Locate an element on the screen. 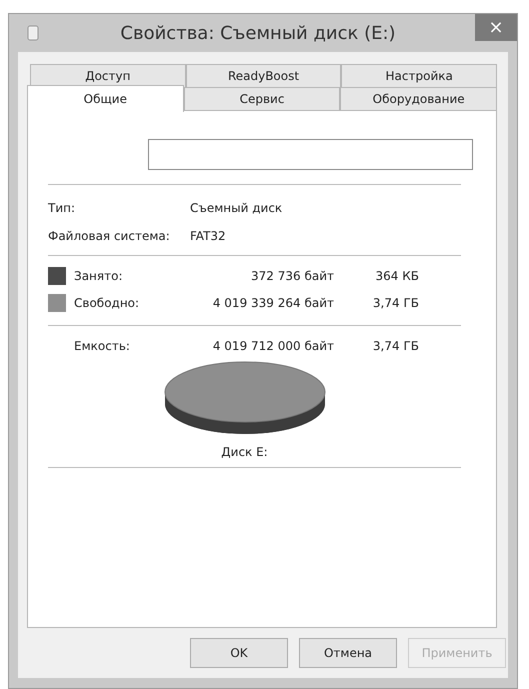 This screenshot has width=529, height=689. bytes-value: 372 736 байт is located at coordinates (292, 276).